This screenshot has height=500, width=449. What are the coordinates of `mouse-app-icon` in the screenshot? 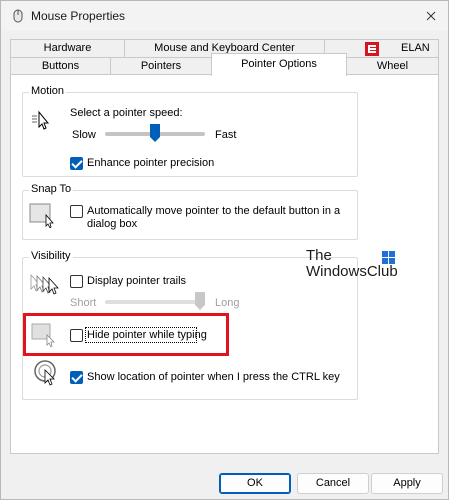 It's located at (18, 16).